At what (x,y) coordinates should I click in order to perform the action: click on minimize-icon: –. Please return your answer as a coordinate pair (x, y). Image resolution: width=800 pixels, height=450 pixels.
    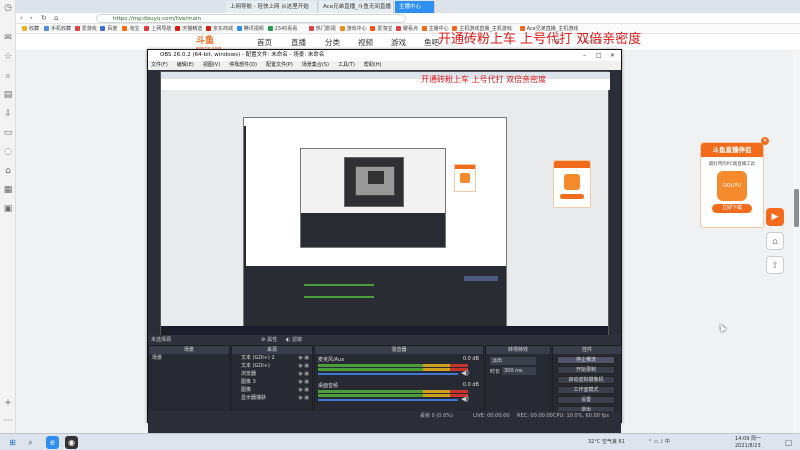
    Looking at the image, I should click on (584, 55).